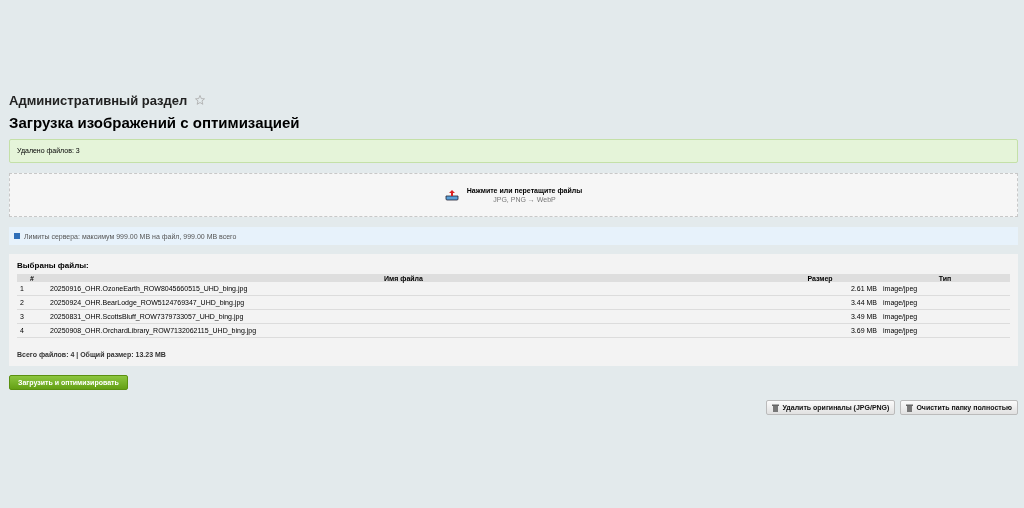 The width and height of the screenshot is (1024, 508). I want to click on info-icon, so click(17, 236).